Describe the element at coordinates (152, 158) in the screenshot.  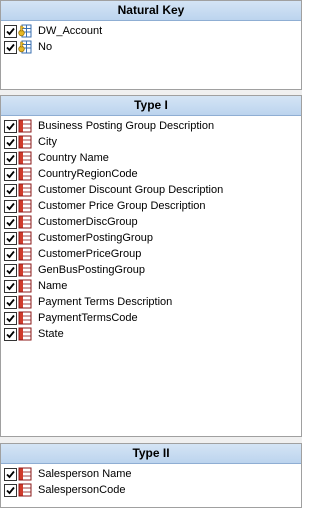
I see `list-item: Country Name` at that location.